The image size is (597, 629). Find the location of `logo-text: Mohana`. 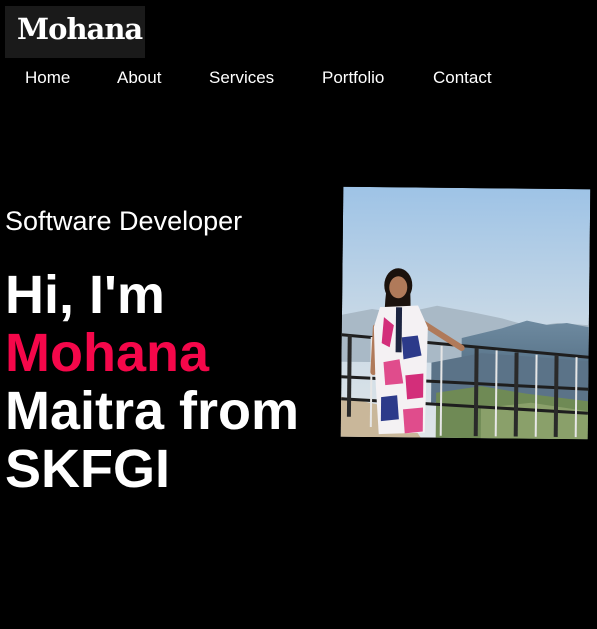

logo-text: Mohana is located at coordinates (80, 29).